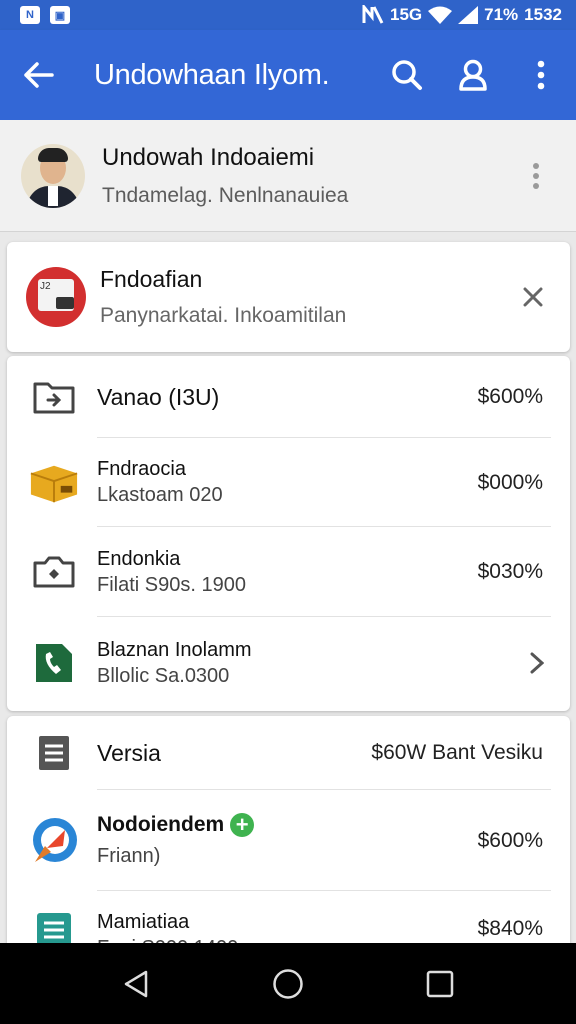  What do you see at coordinates (54, 753) in the screenshot?
I see `document-icon` at bounding box center [54, 753].